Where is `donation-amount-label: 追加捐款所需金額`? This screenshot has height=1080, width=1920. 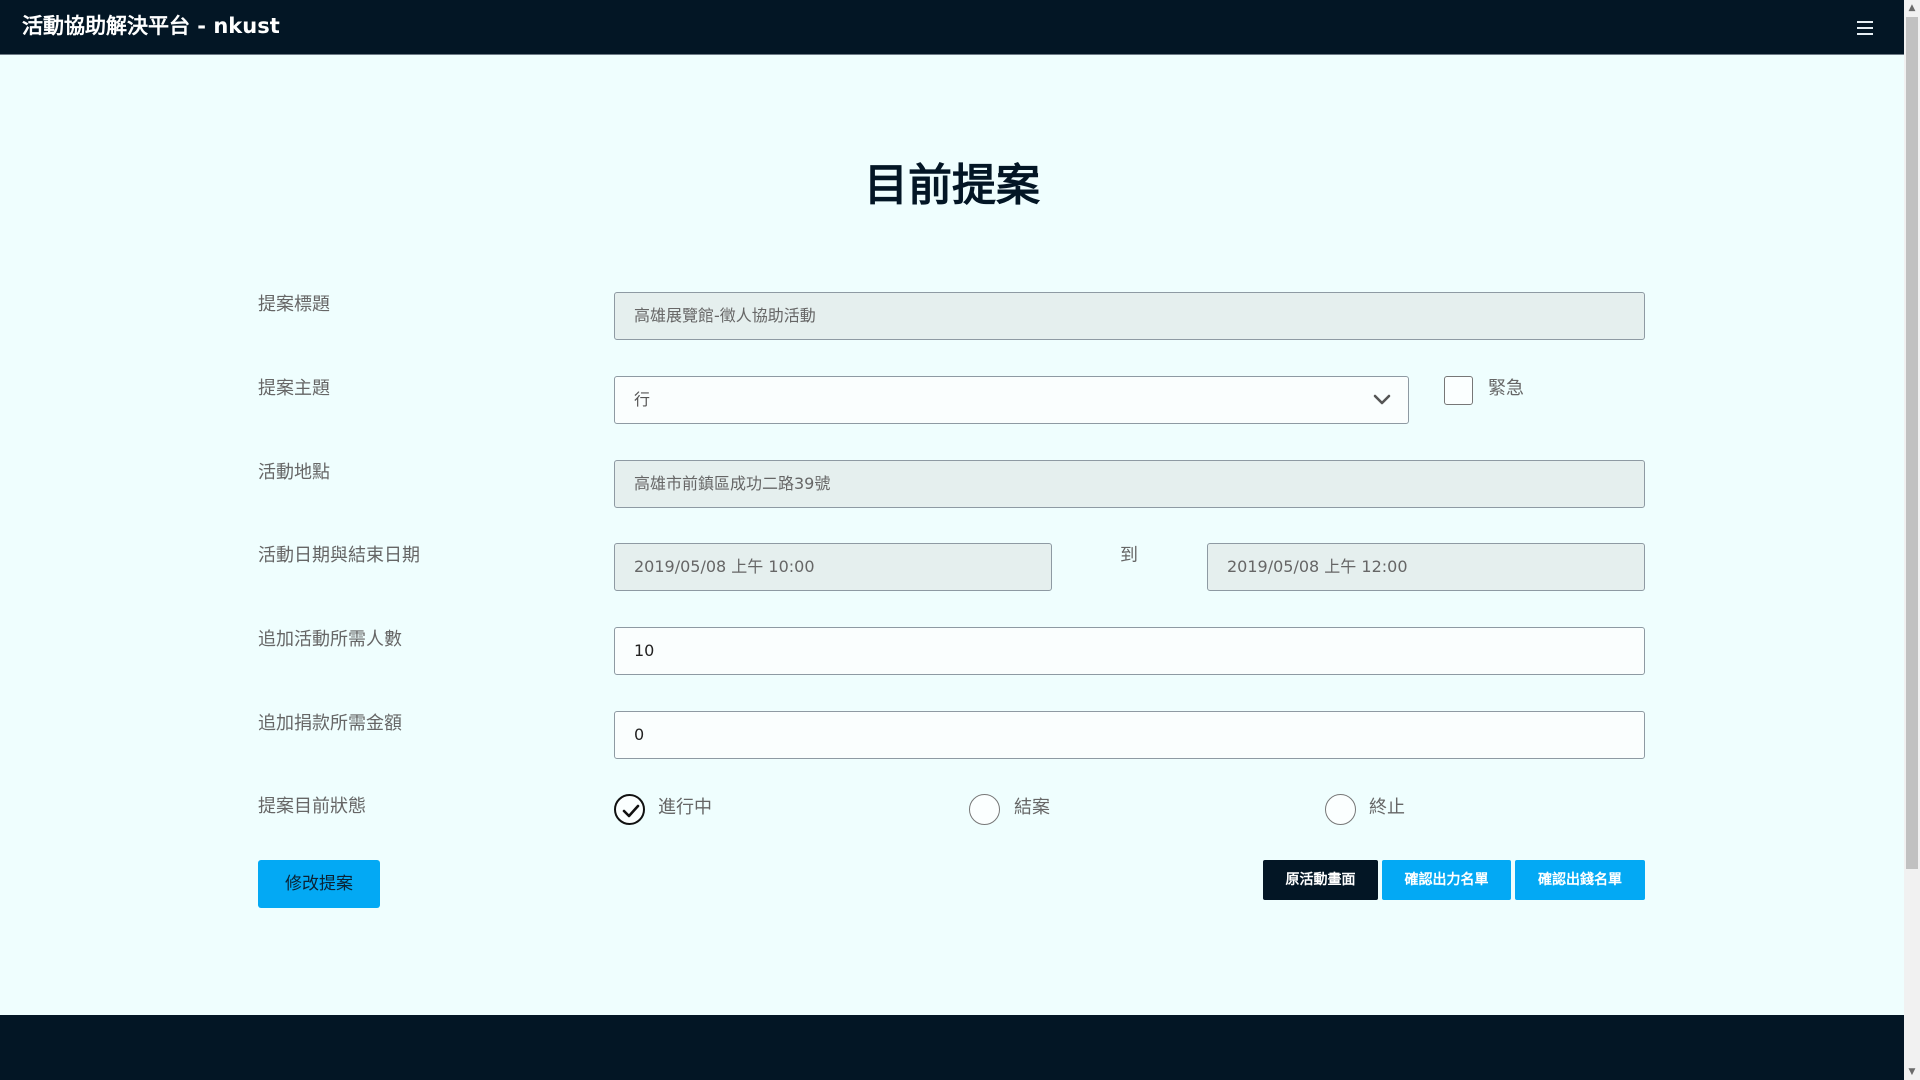
donation-amount-label: 追加捐款所需金額 is located at coordinates (330, 723).